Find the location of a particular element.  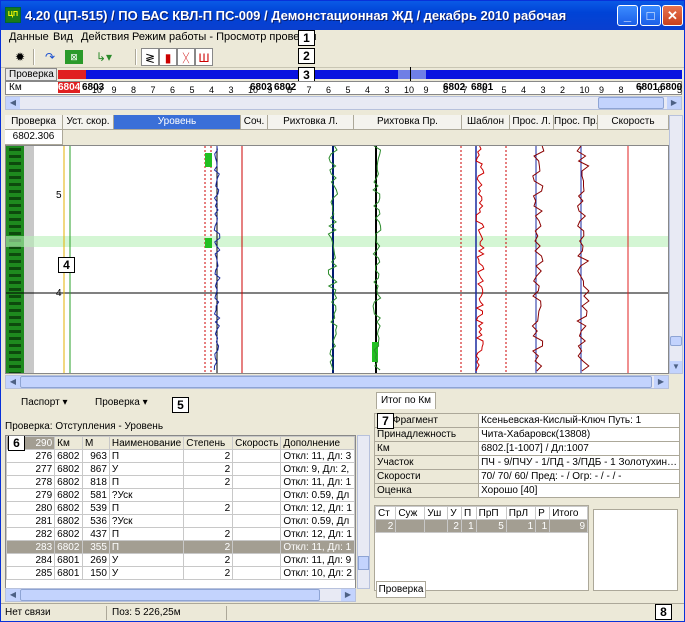

km-tick-label: 6 is located at coordinates (485, 90).